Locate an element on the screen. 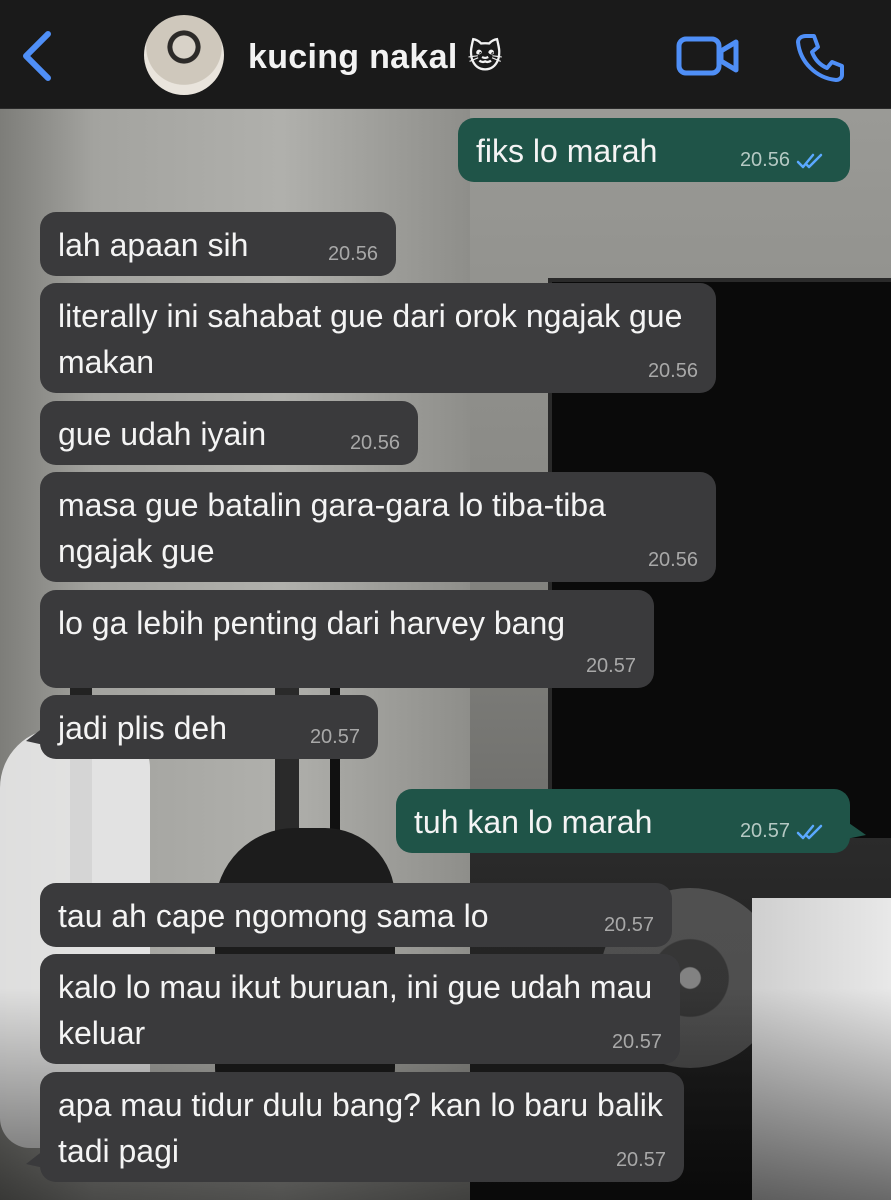 This screenshot has width=891, height=1200. message-text: lah apaan sih is located at coordinates (153, 245).